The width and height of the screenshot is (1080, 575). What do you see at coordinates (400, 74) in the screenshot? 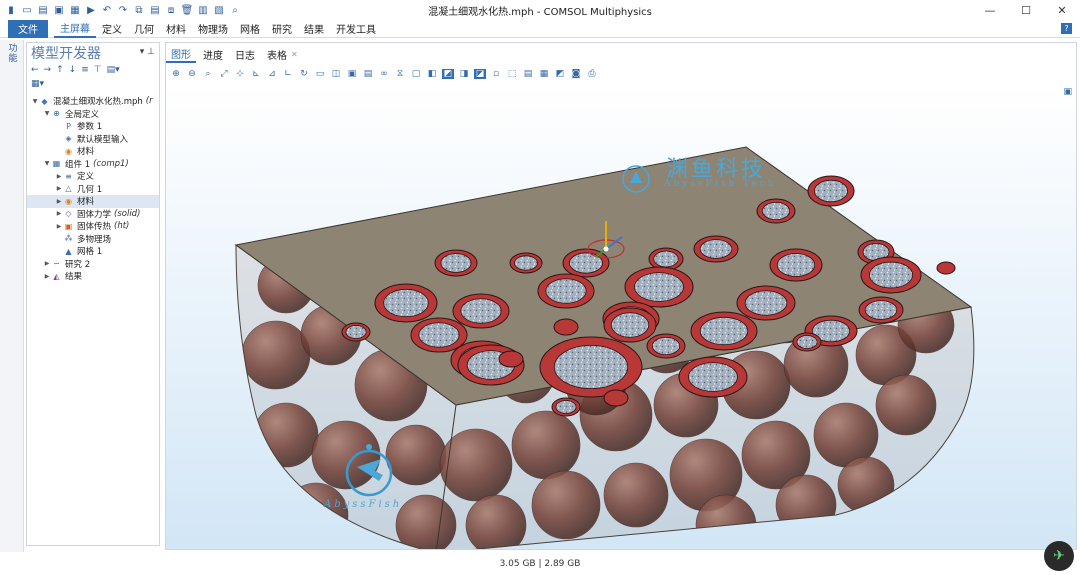
I see `clip-icon: ⧖` at bounding box center [400, 74].